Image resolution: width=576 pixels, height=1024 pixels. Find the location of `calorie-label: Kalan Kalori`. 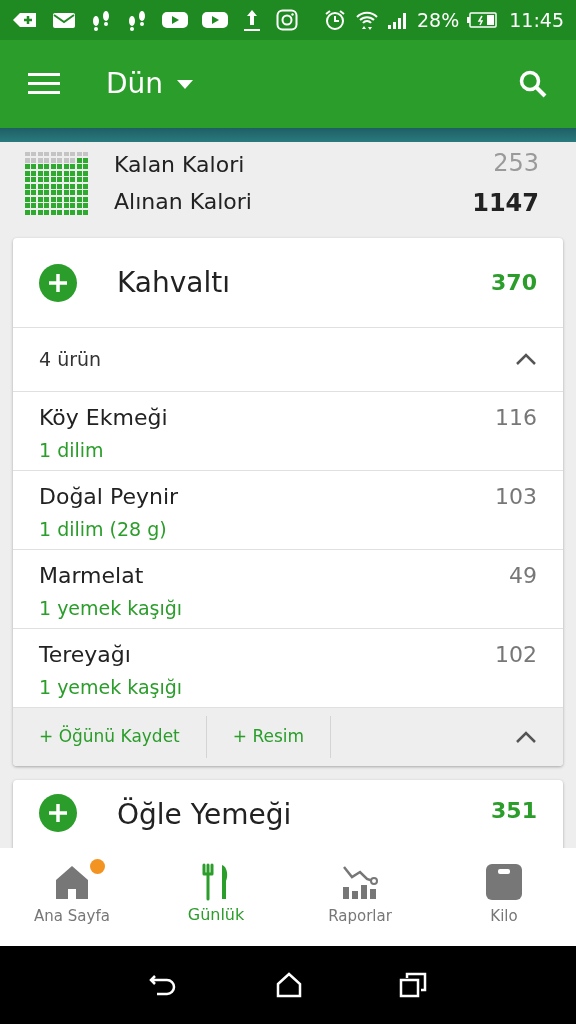

calorie-label: Kalan Kalori is located at coordinates (180, 165).